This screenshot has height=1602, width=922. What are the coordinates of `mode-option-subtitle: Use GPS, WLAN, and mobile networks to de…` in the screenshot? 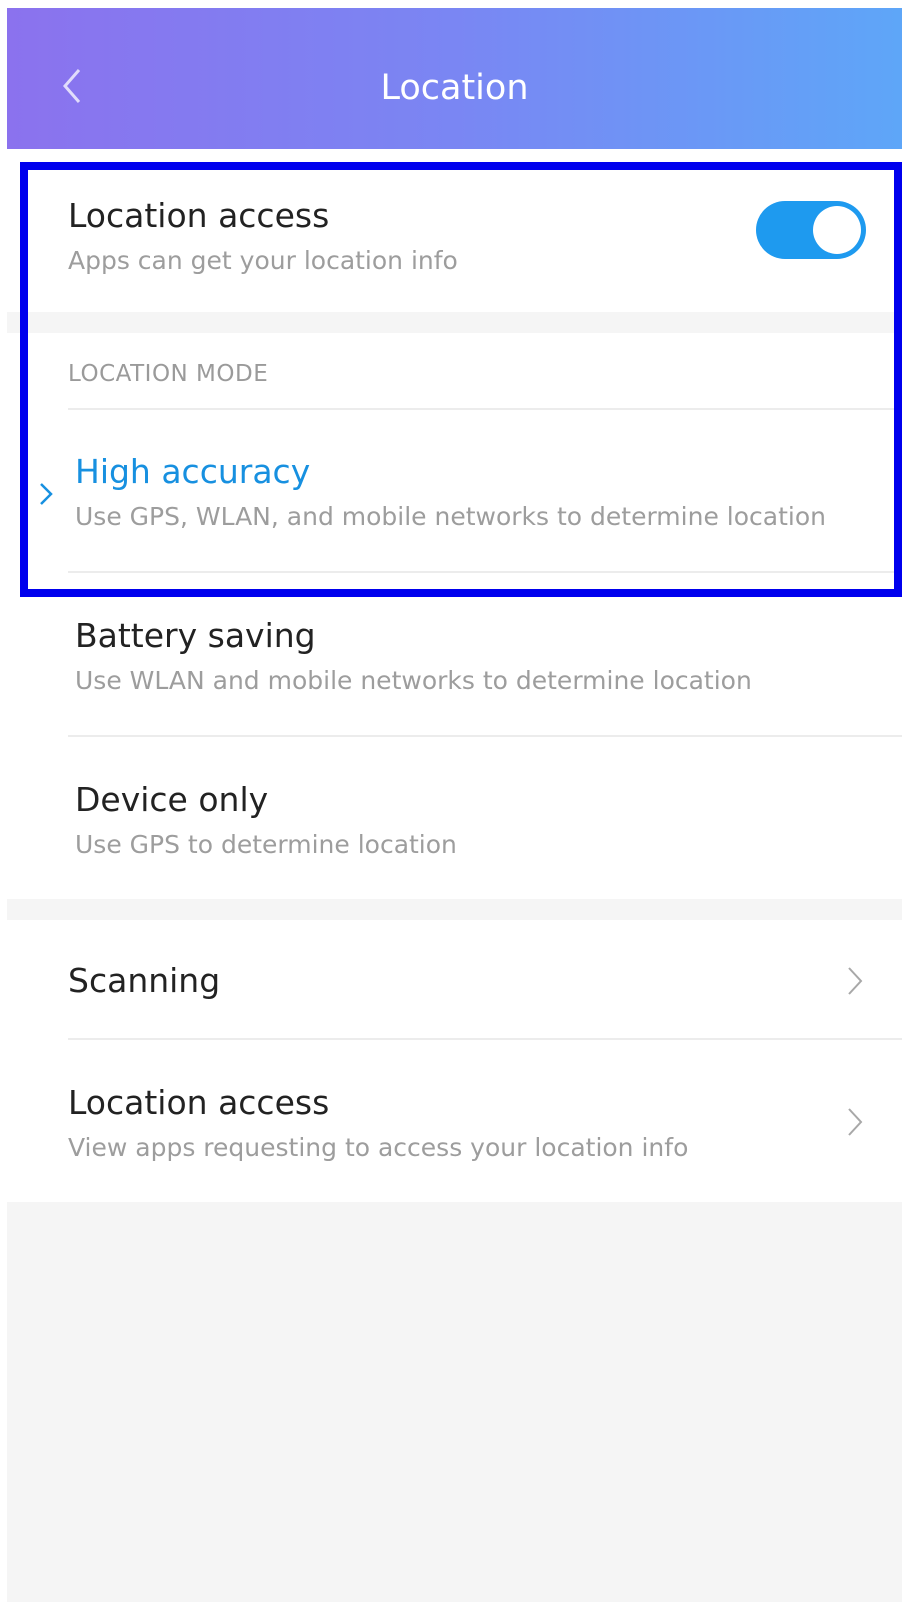 It's located at (450, 516).